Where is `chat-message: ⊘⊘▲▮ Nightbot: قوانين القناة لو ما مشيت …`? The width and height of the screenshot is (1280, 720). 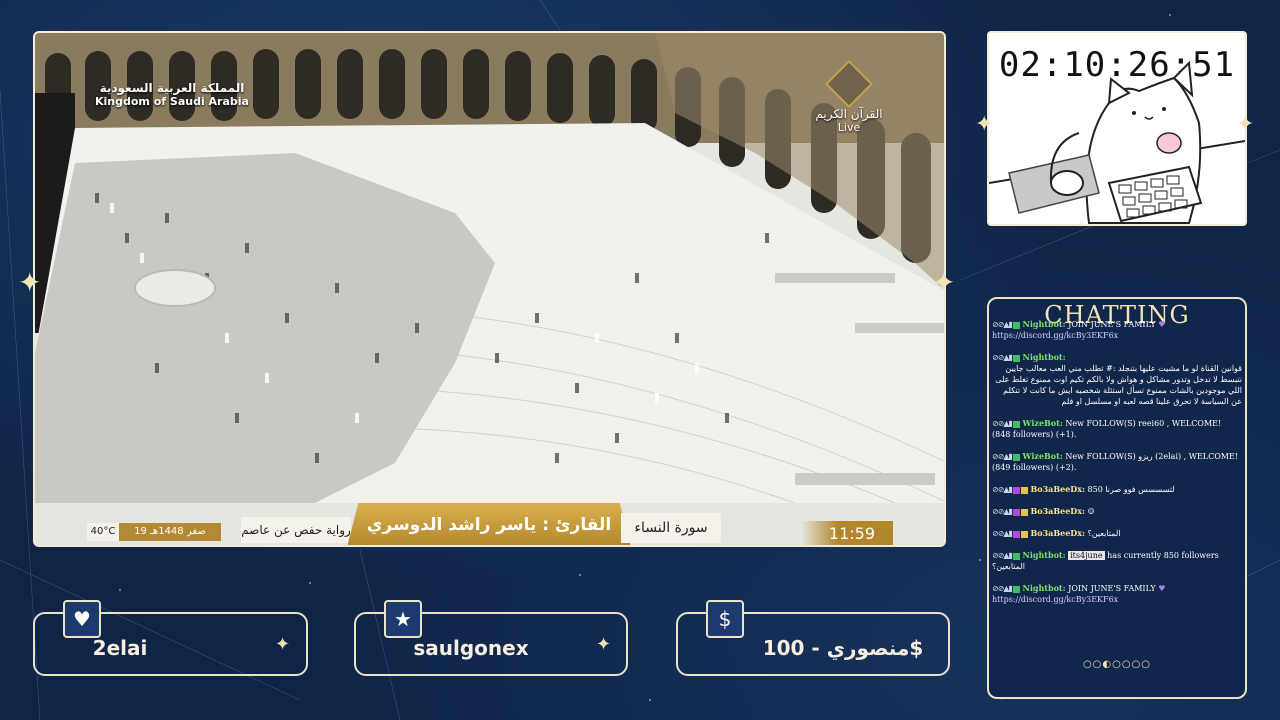
chat-message: ⊘⊘▲▮ Nightbot: قوانين القناة لو ما مشيت … is located at coordinates (1117, 379).